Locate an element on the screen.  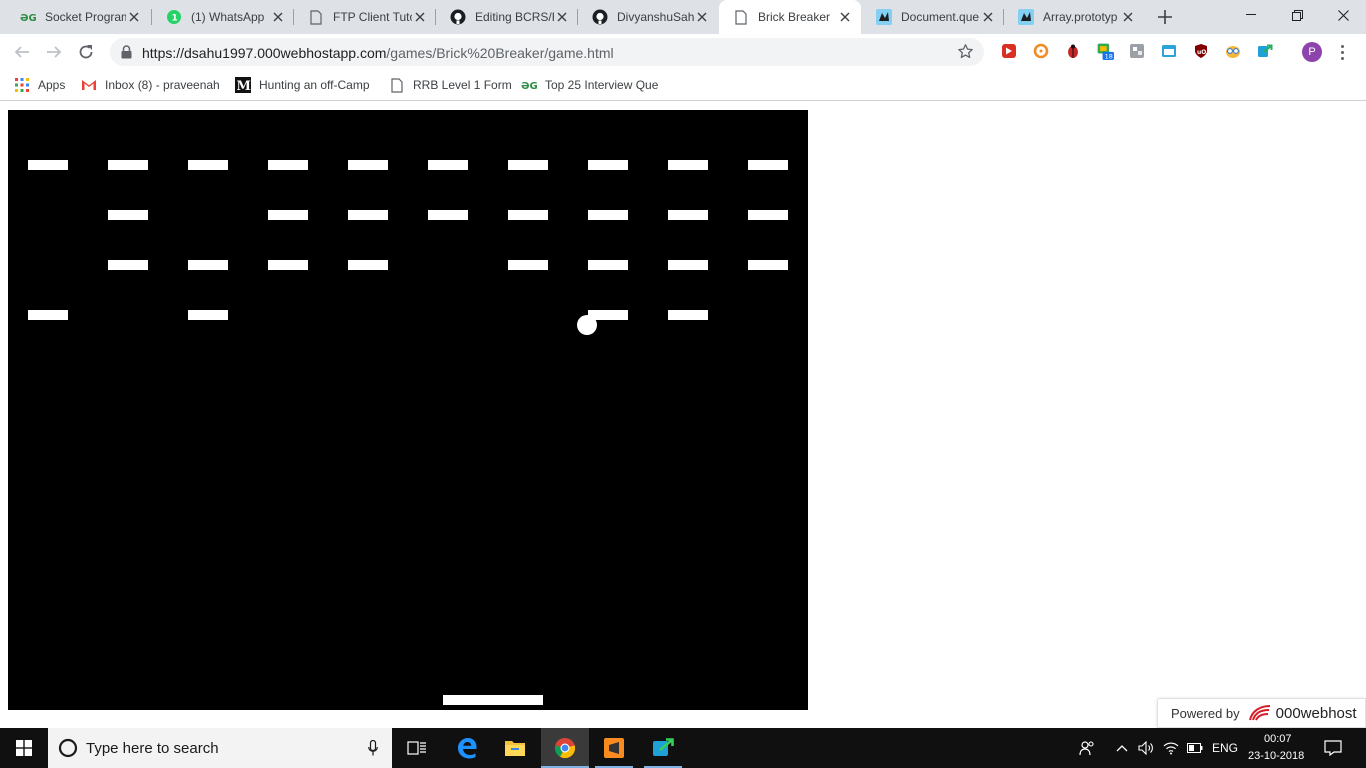
sublime-text-icon is located at coordinates (614, 748).